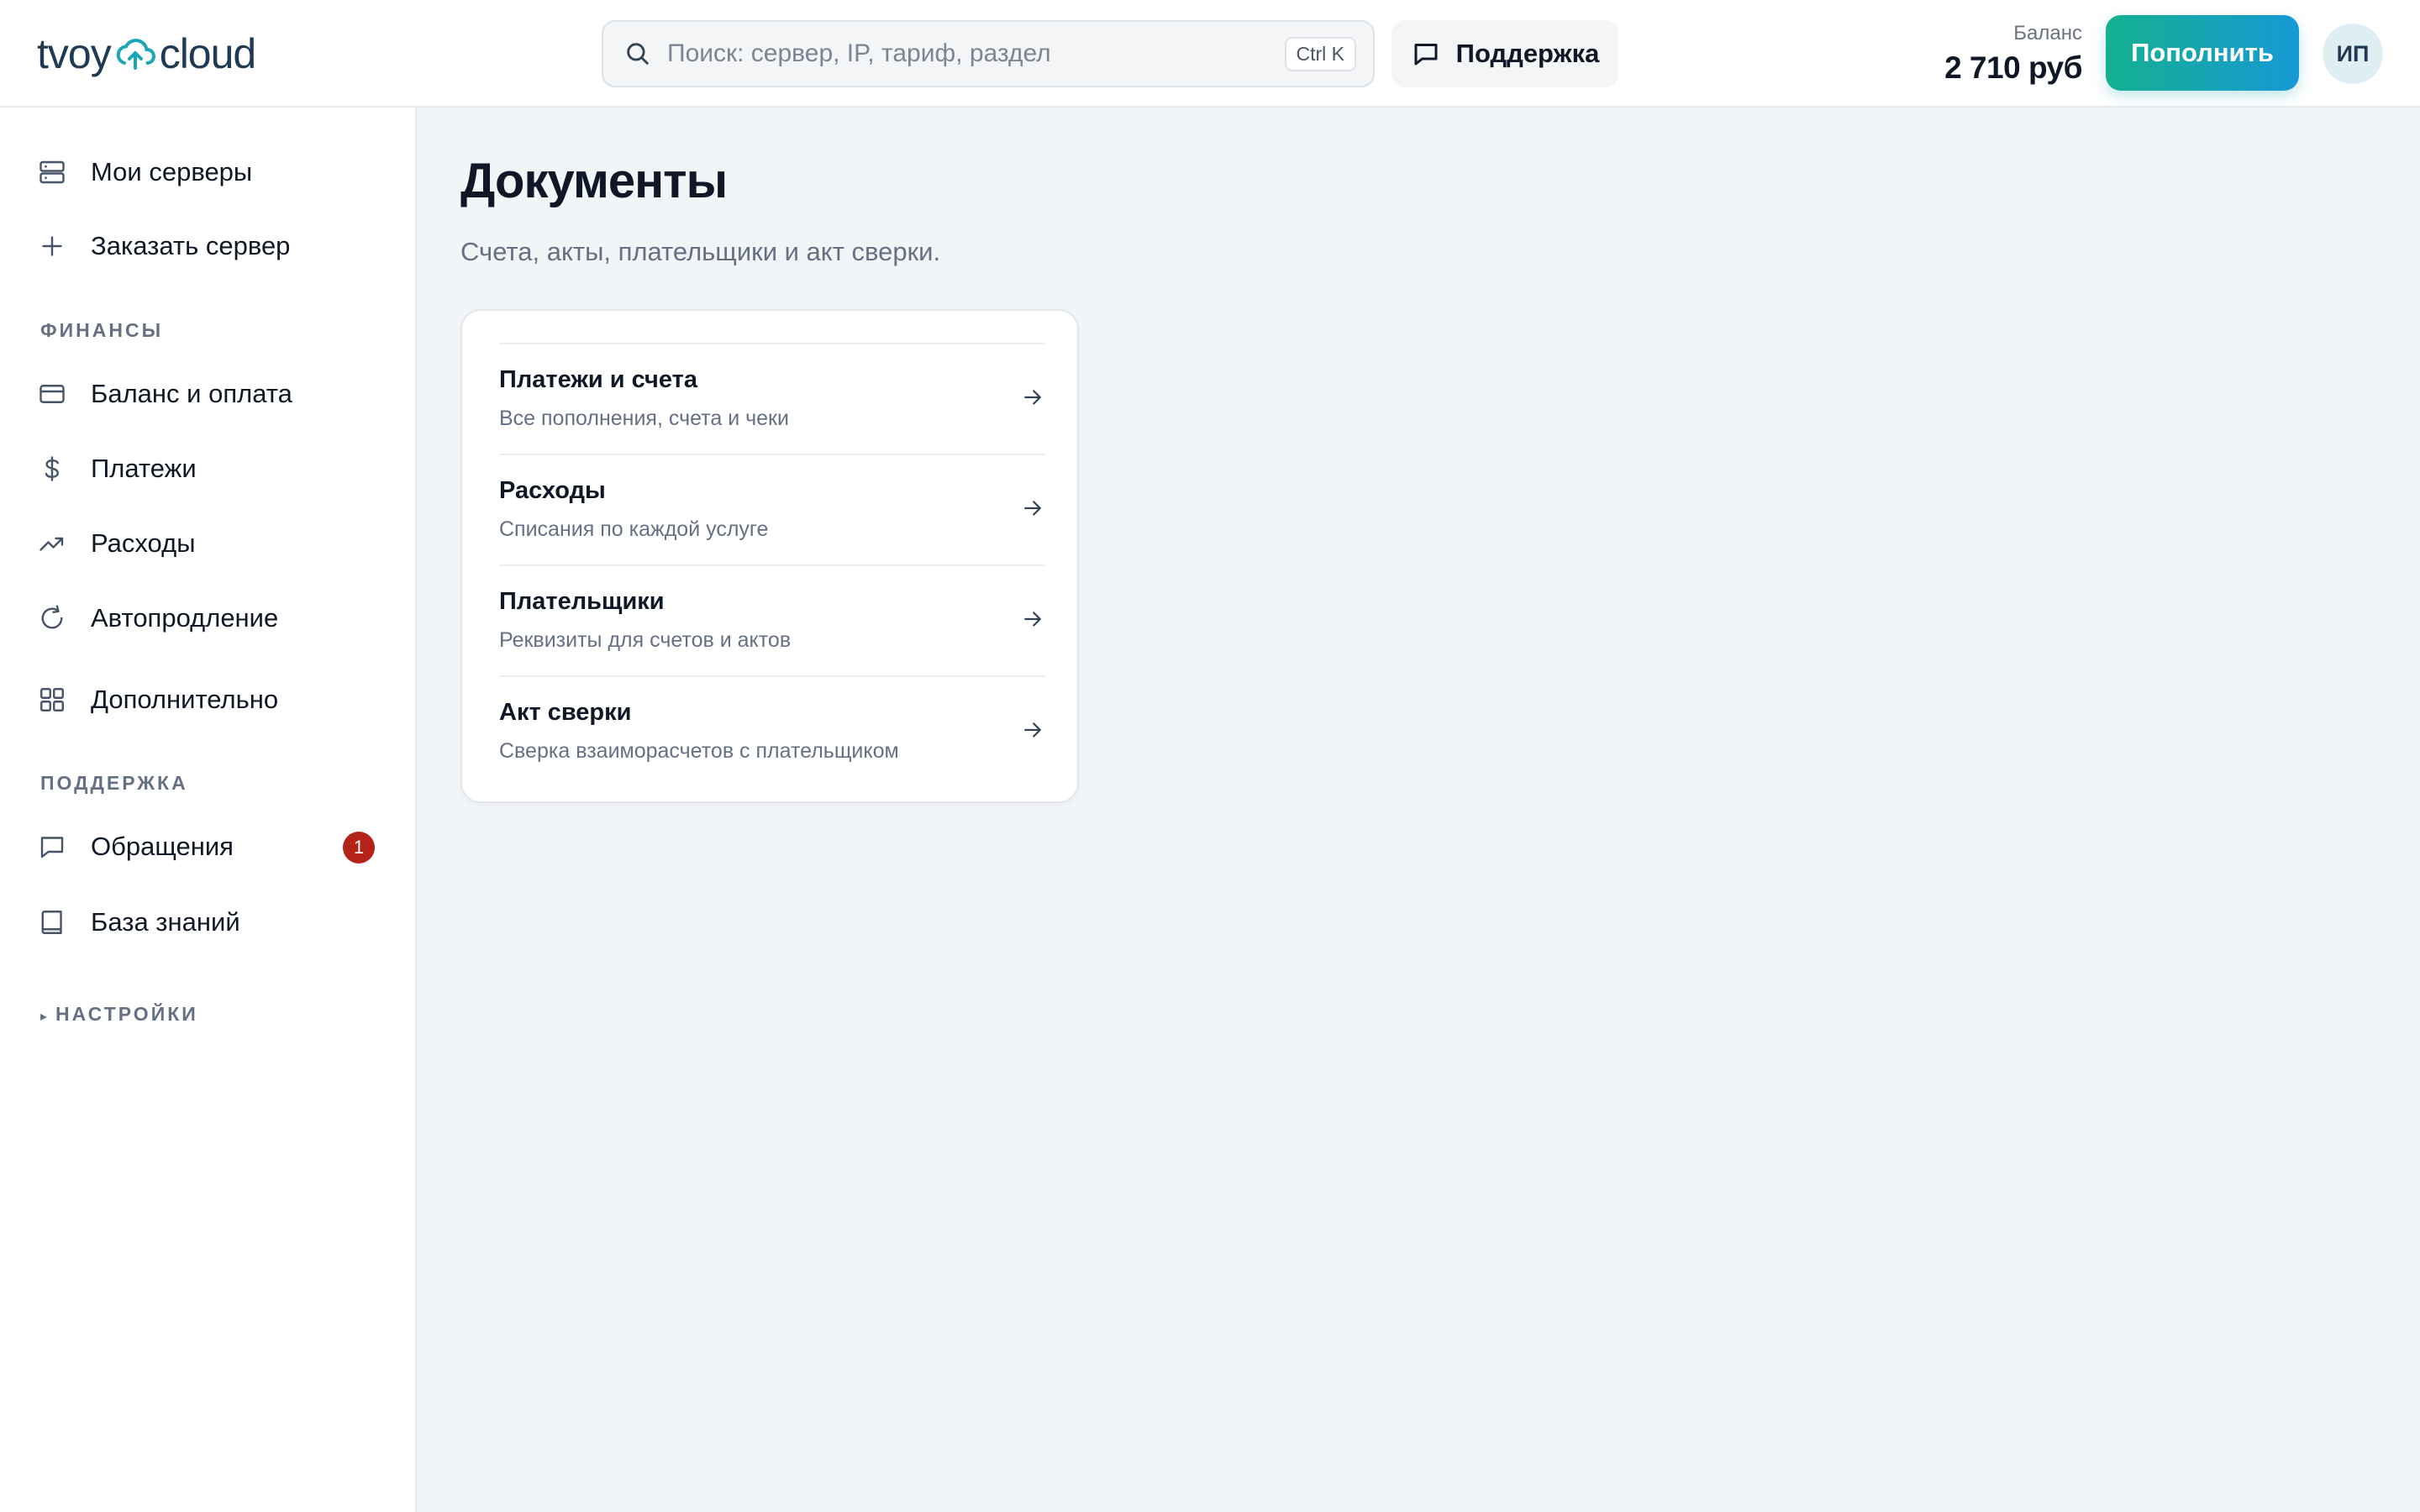 The height and width of the screenshot is (1512, 2420). I want to click on sidebar-item-label: Баланс и оплата, so click(191, 393).